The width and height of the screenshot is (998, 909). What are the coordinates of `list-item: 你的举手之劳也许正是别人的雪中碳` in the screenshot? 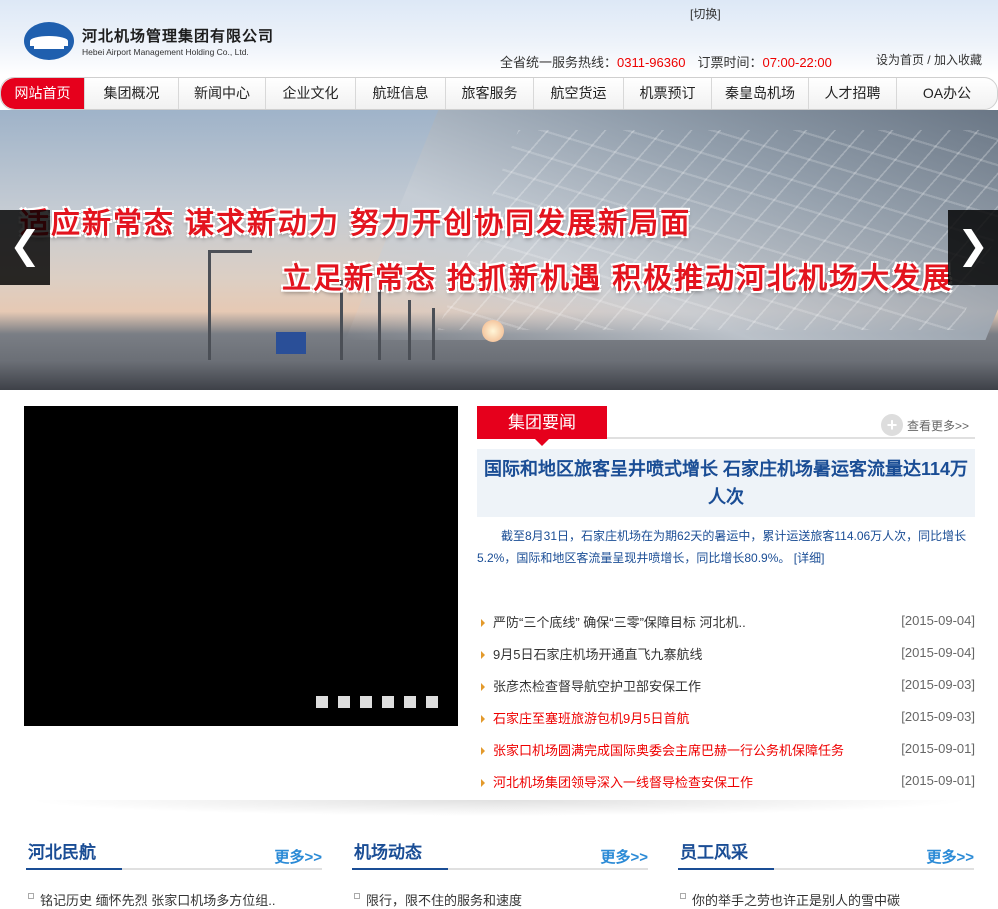 It's located at (826, 899).